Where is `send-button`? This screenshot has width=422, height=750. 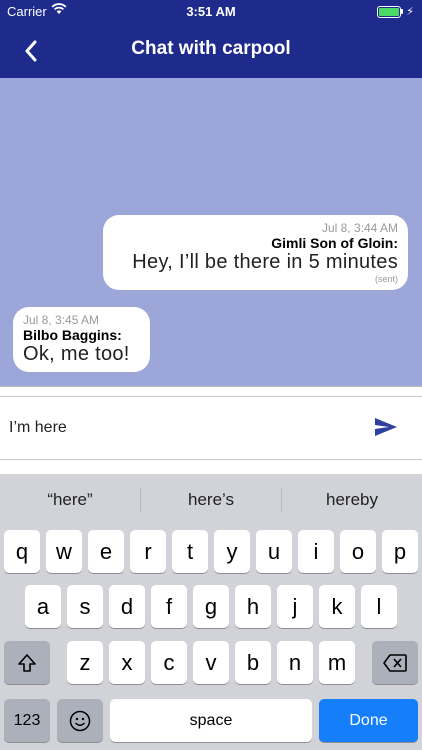
send-button is located at coordinates (386, 429).